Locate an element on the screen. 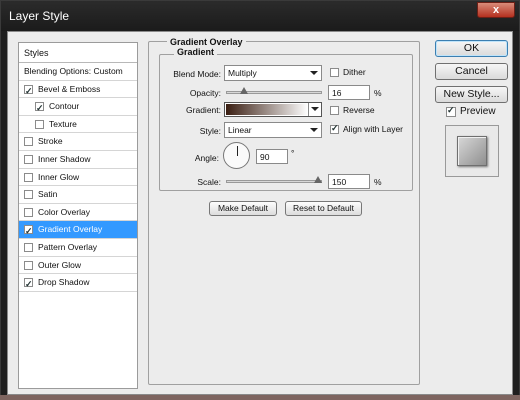 This screenshot has height=400, width=520. blend-mode-dropdown: Multiply is located at coordinates (273, 73).